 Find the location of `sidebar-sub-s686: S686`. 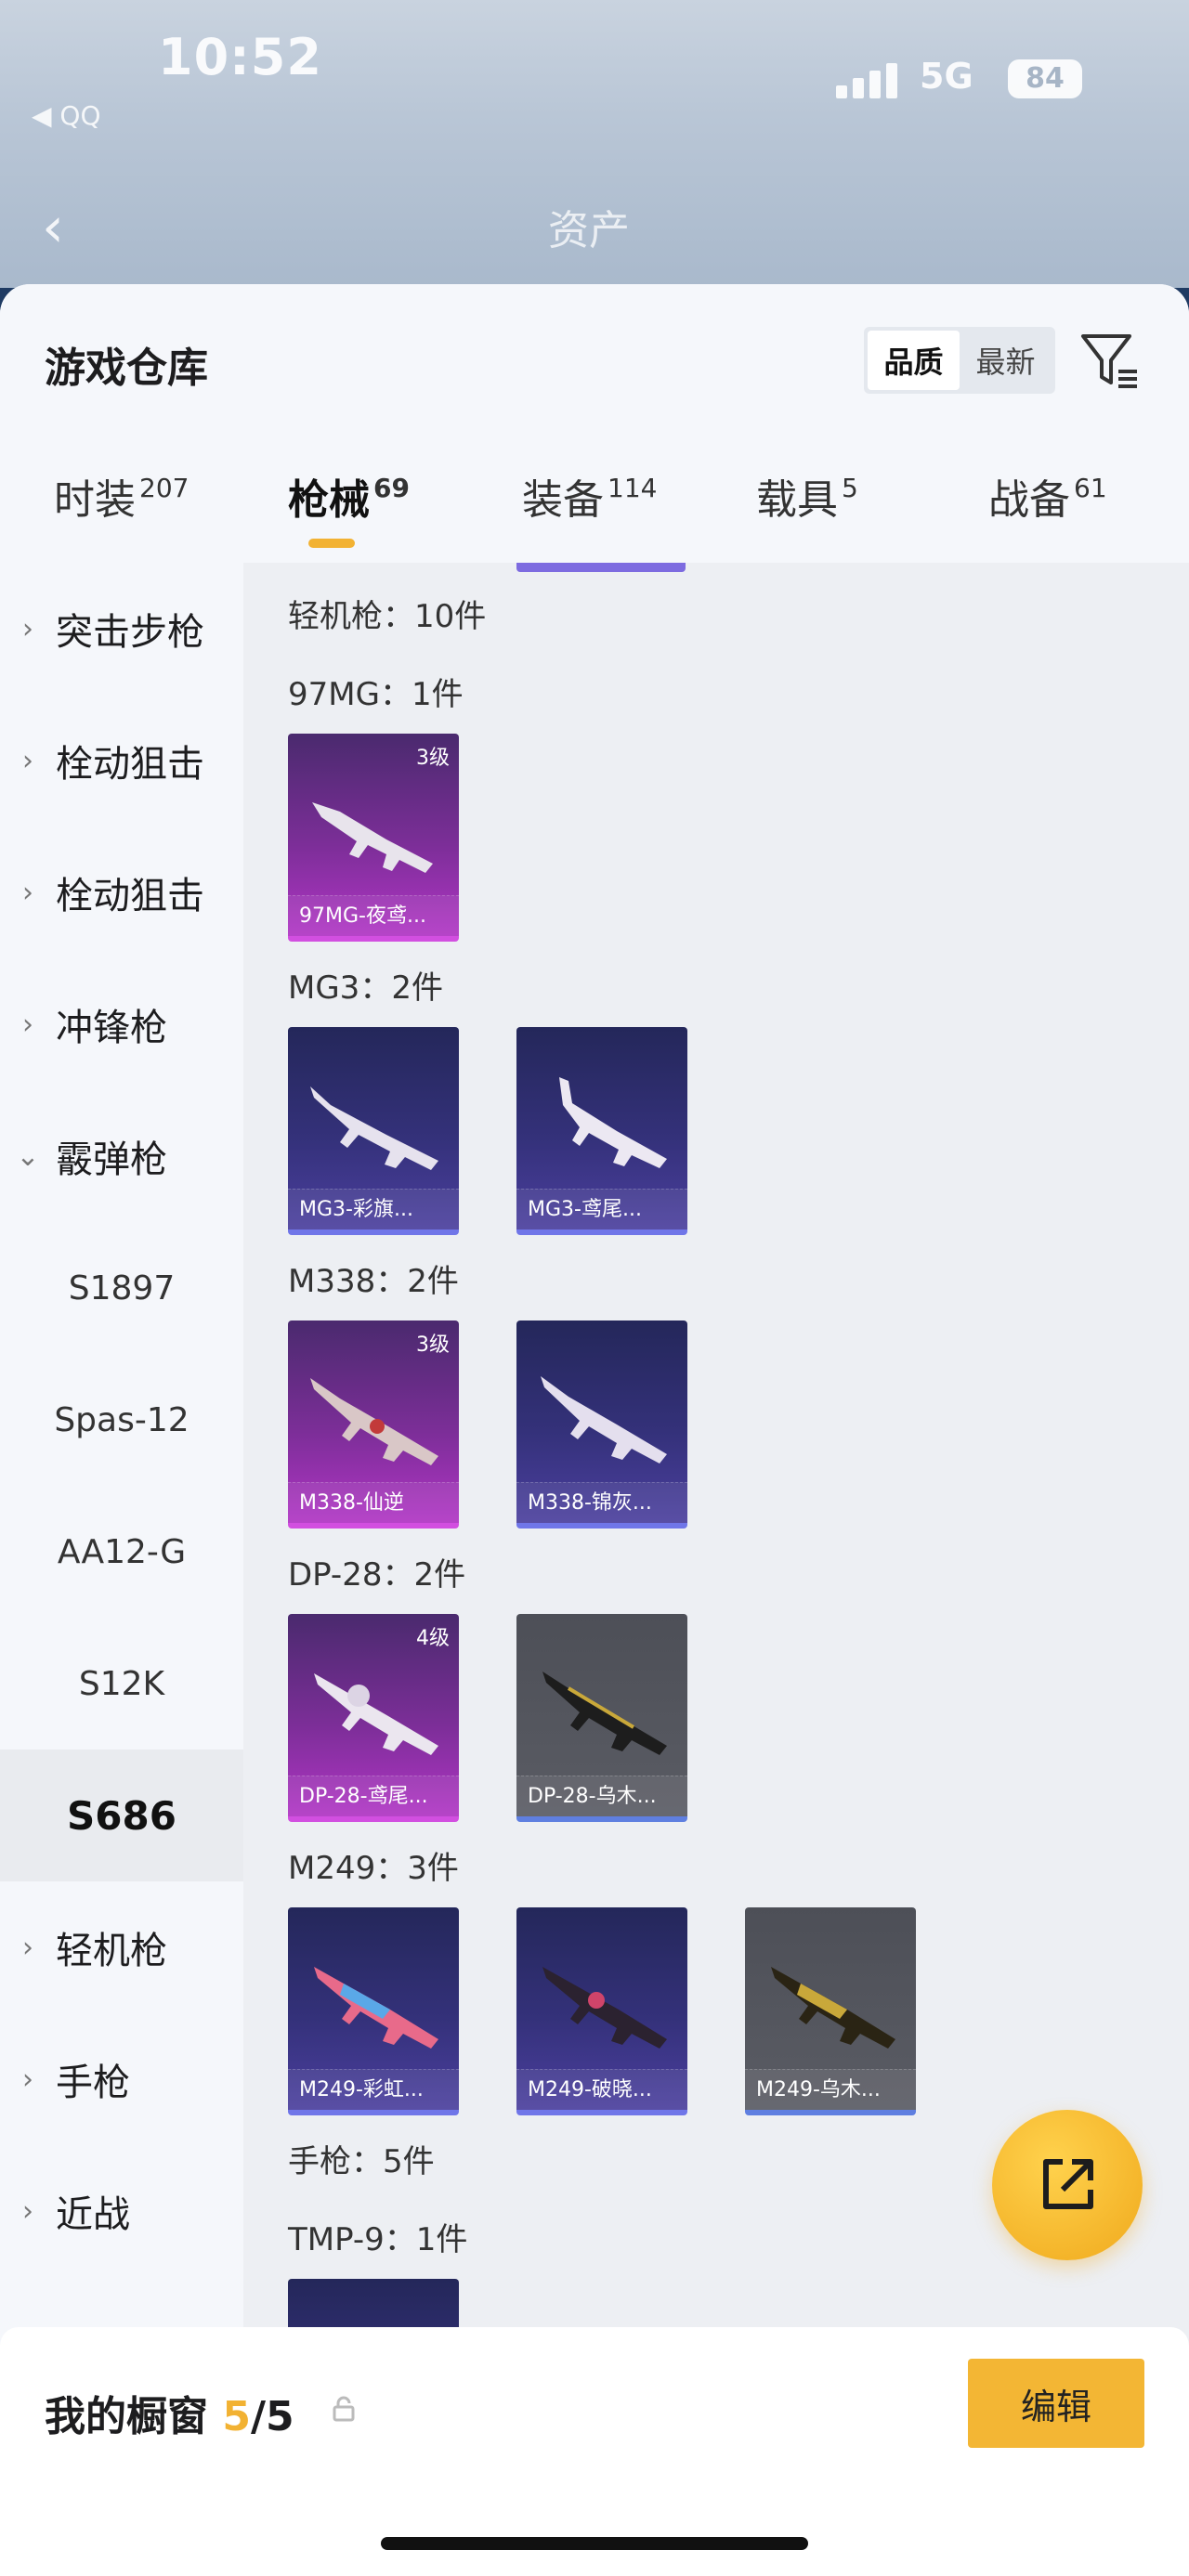

sidebar-sub-s686: S686 is located at coordinates (122, 1815).